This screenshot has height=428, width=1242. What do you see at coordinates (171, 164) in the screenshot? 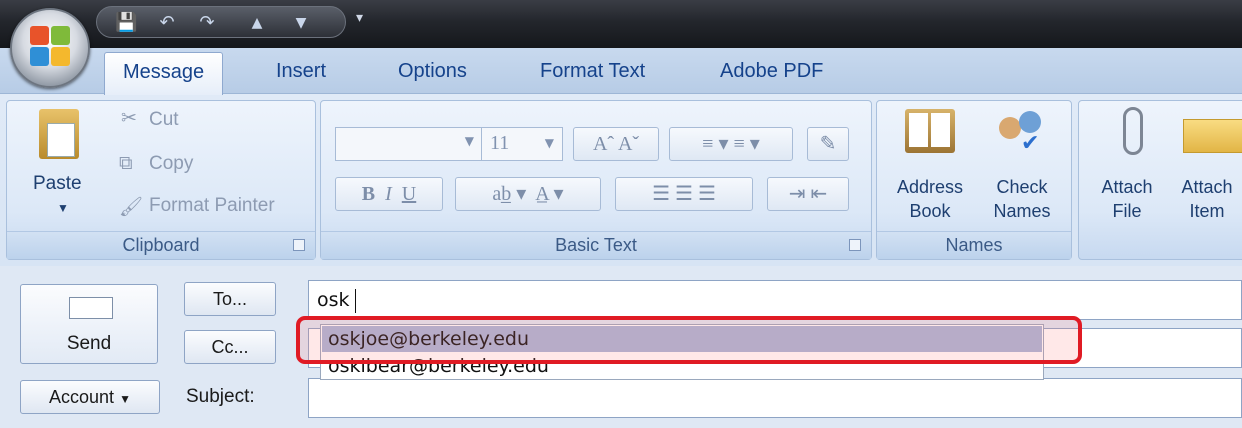
I see `copy-button: Copy` at bounding box center [171, 164].